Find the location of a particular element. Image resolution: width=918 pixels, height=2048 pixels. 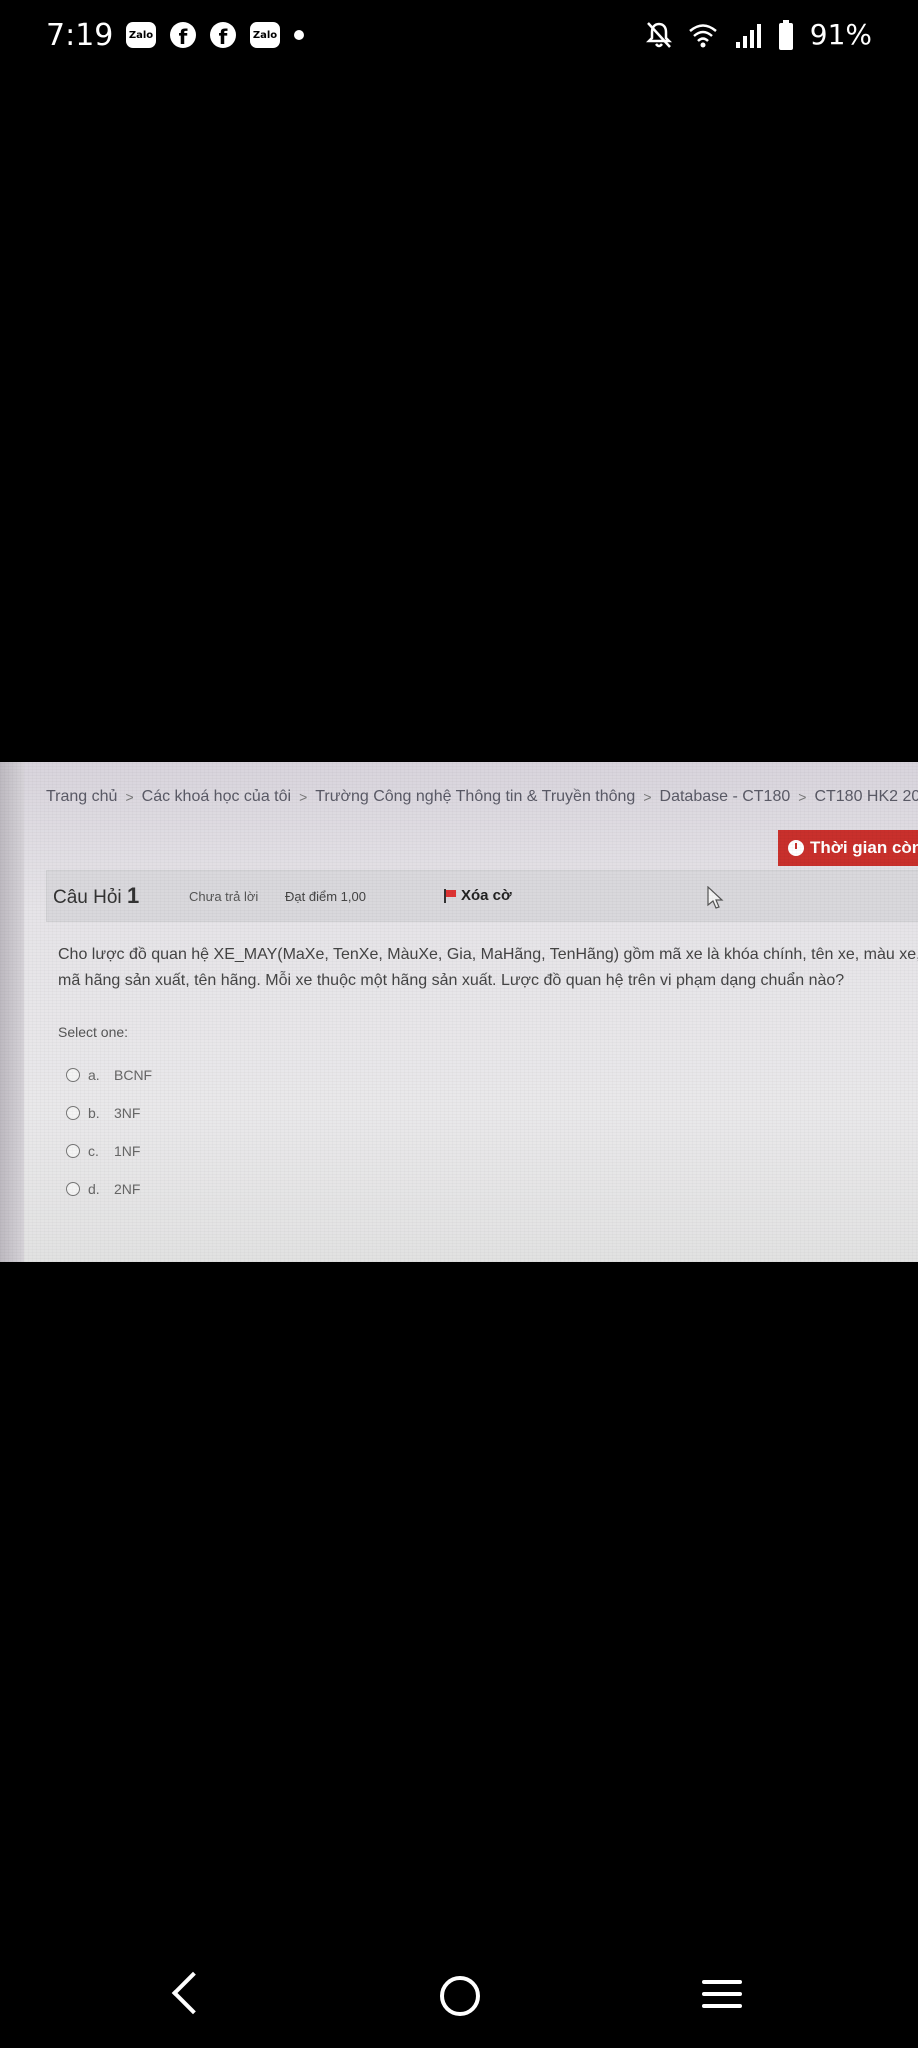

status-time: 7:19 is located at coordinates (80, 35).